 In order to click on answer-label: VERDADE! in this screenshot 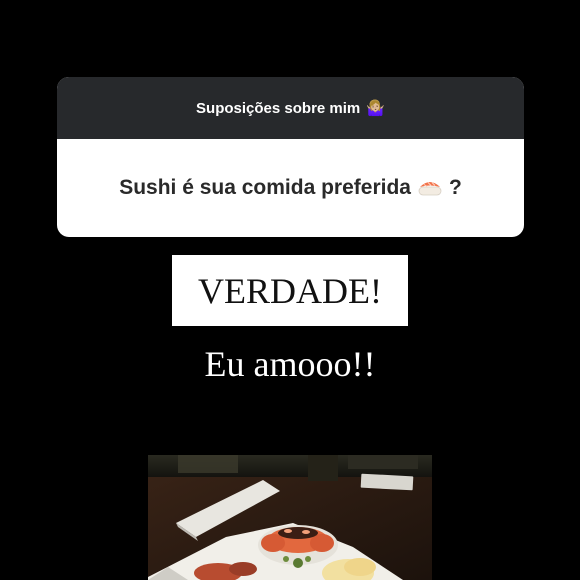, I will do `click(290, 290)`.